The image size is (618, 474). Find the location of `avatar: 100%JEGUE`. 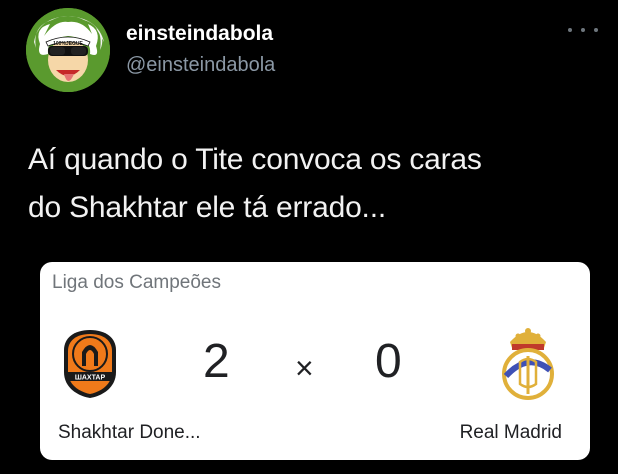

avatar: 100%JEGUE is located at coordinates (68, 50).